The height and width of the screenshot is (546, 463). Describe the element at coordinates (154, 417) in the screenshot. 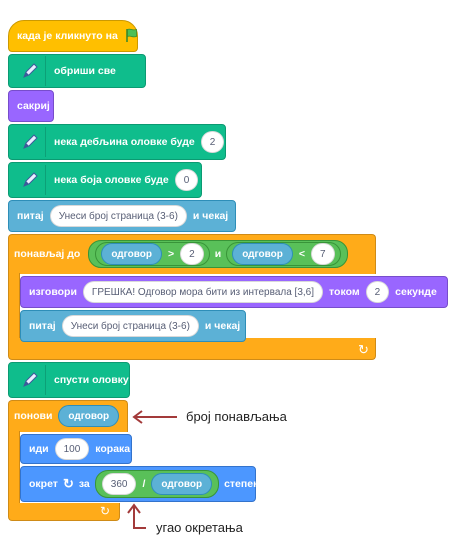

I see `repeat-count-arrow` at that location.